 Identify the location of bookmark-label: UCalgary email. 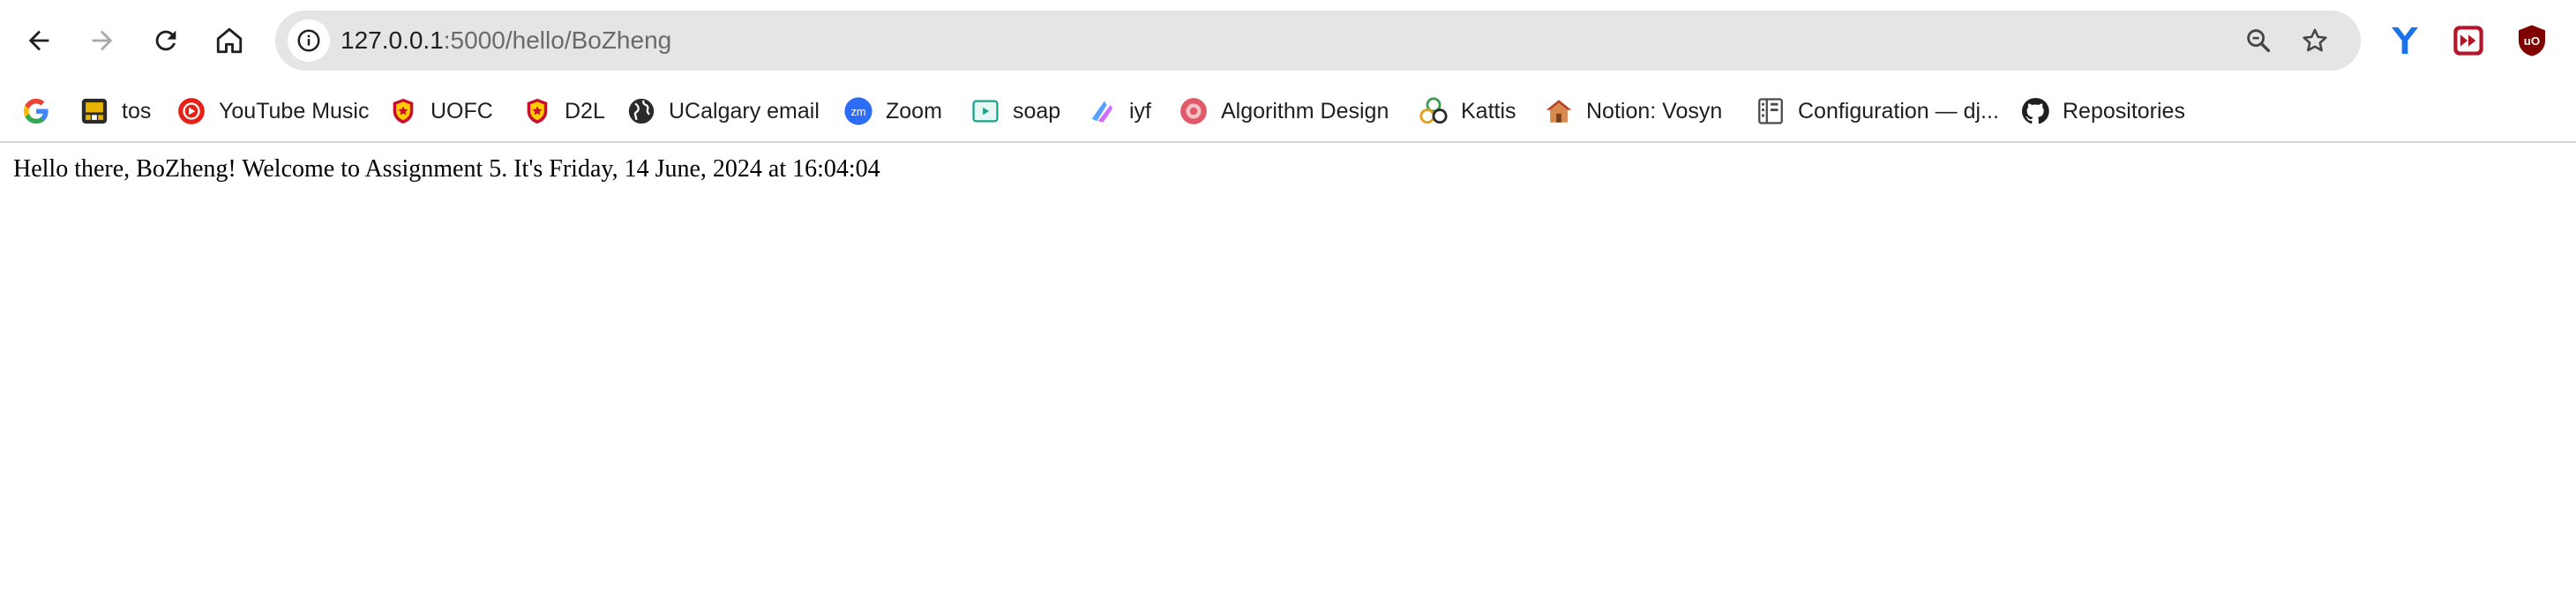
(744, 111).